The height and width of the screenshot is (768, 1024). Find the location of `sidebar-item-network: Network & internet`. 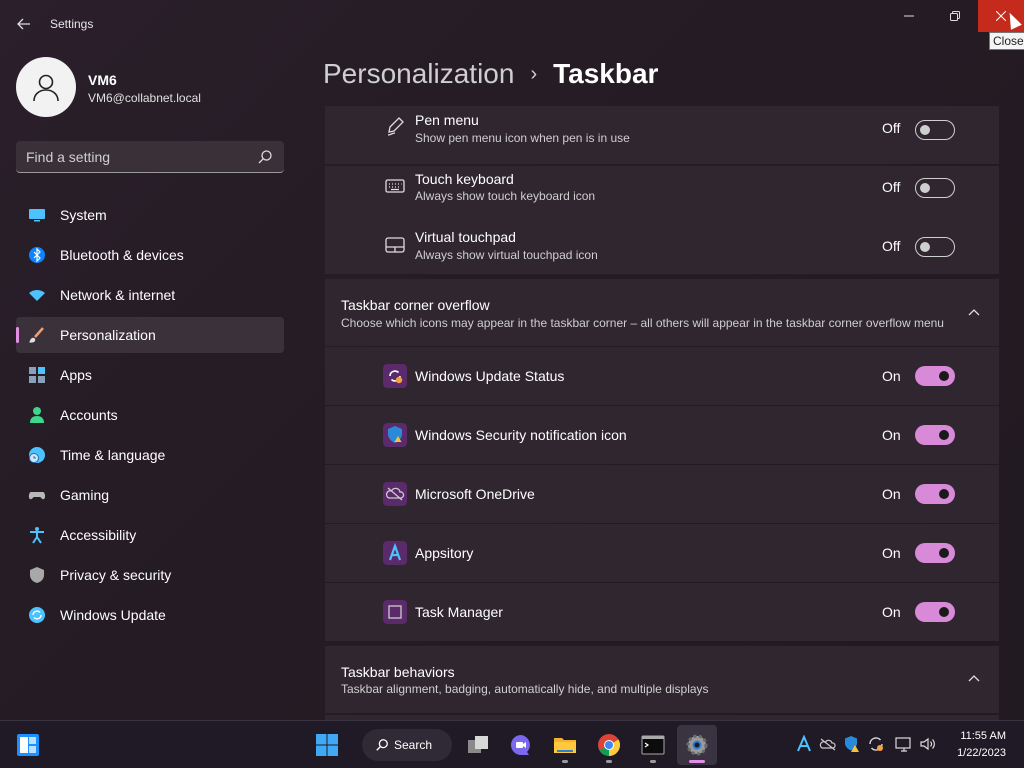

sidebar-item-network: Network & internet is located at coordinates (150, 295).